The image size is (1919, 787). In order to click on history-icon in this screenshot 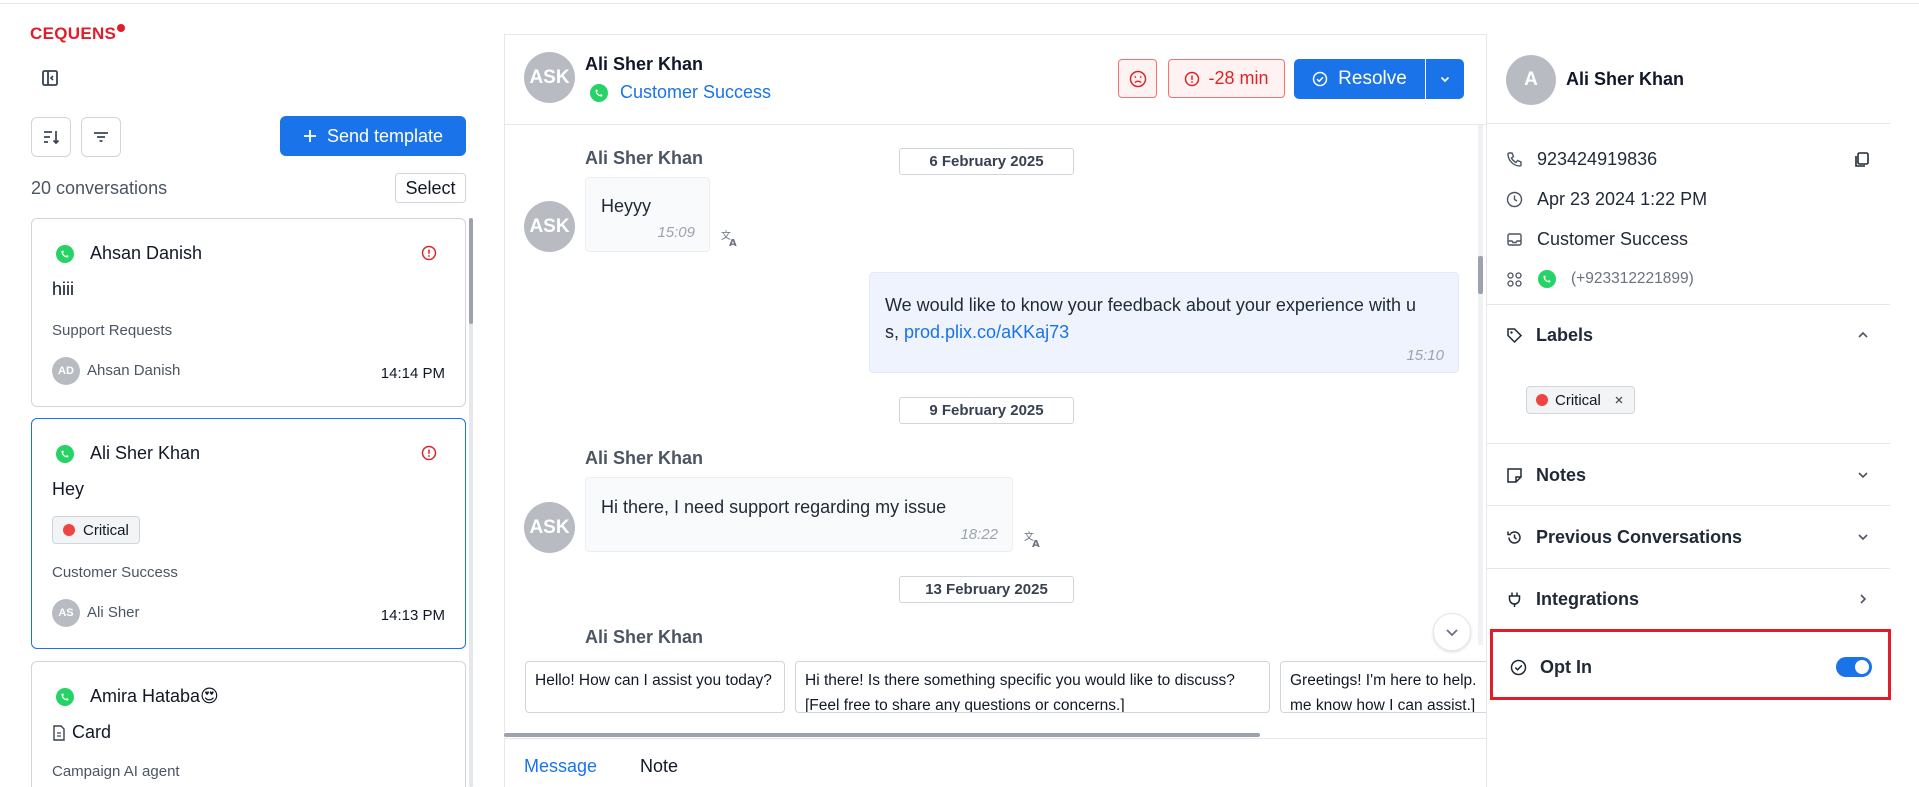, I will do `click(1514, 537)`.